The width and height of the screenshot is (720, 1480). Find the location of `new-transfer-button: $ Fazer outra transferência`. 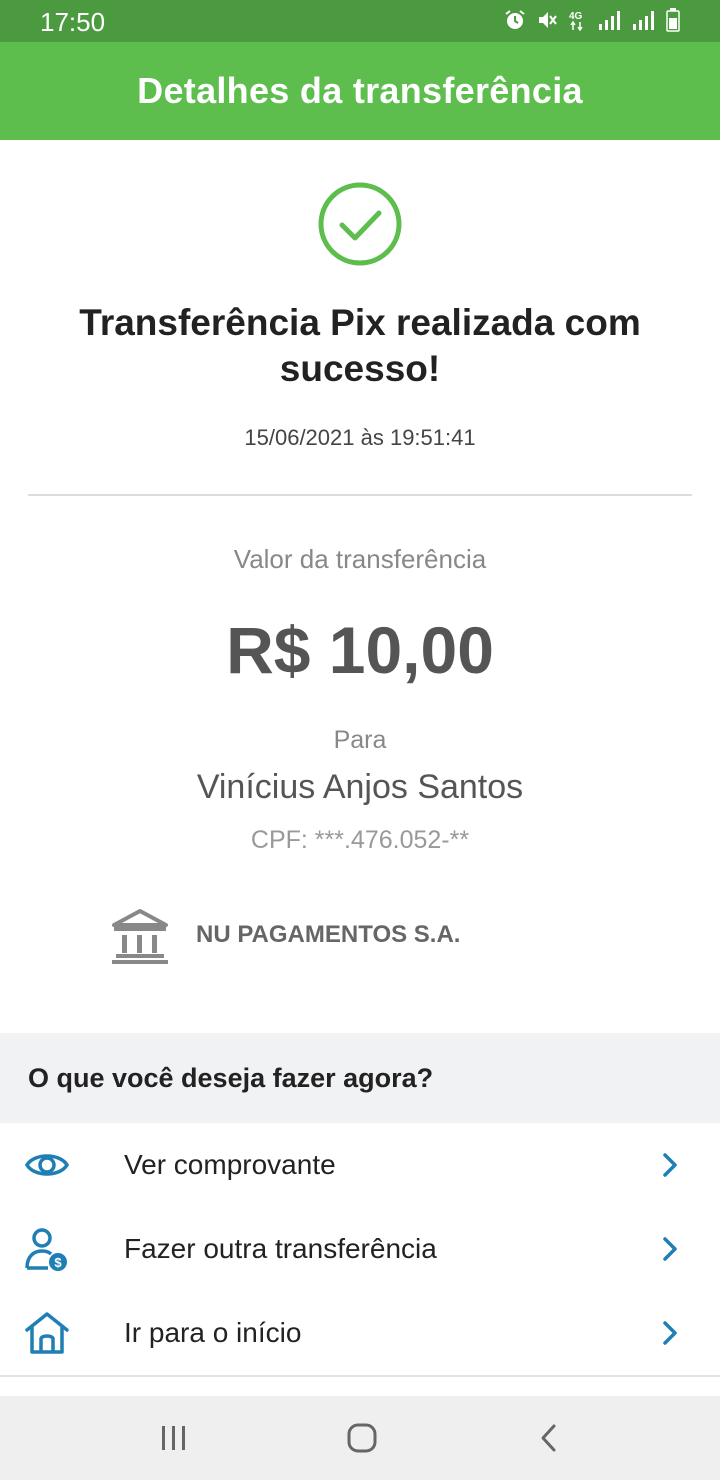

new-transfer-button: $ Fazer outra transferência is located at coordinates (360, 1250).